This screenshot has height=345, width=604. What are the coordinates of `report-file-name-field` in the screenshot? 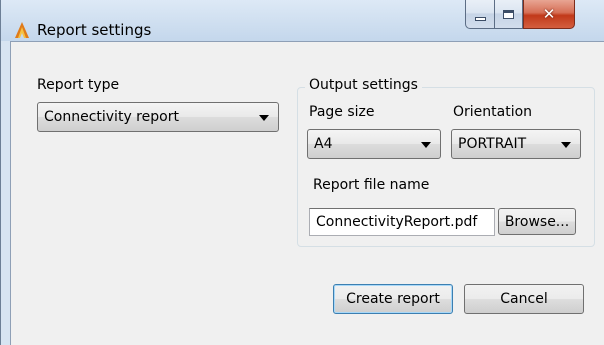 It's located at (402, 222).